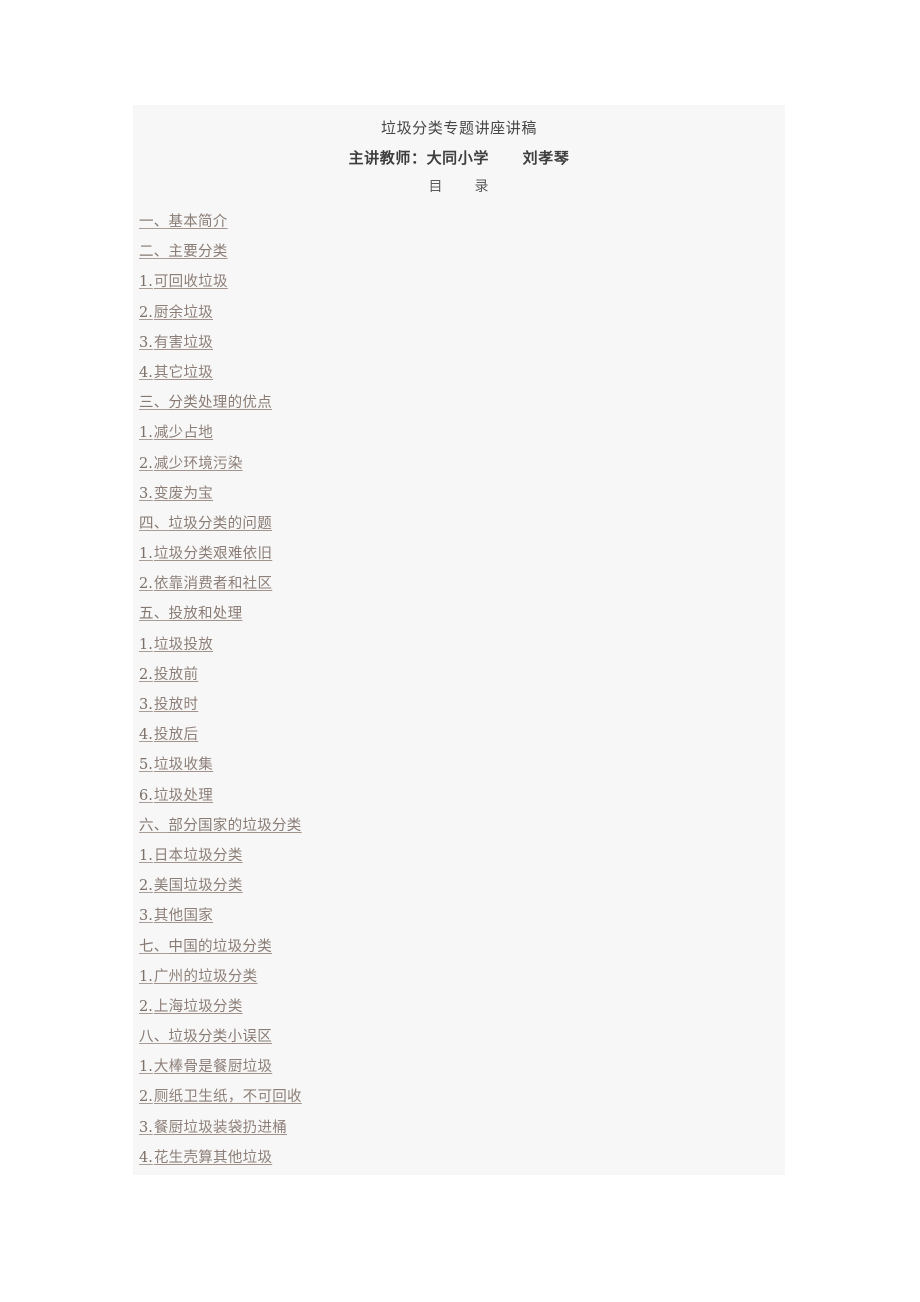 This screenshot has height=1302, width=920. What do you see at coordinates (183, 796) in the screenshot?
I see `toc-item-link: 垃圾处理` at bounding box center [183, 796].